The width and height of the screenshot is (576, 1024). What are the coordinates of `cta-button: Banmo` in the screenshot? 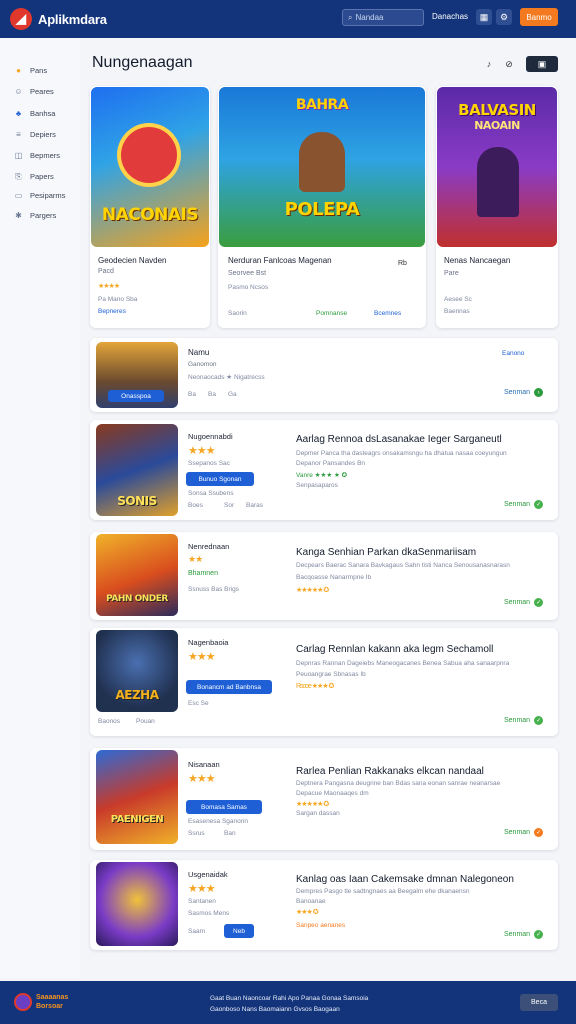 It's located at (539, 17).